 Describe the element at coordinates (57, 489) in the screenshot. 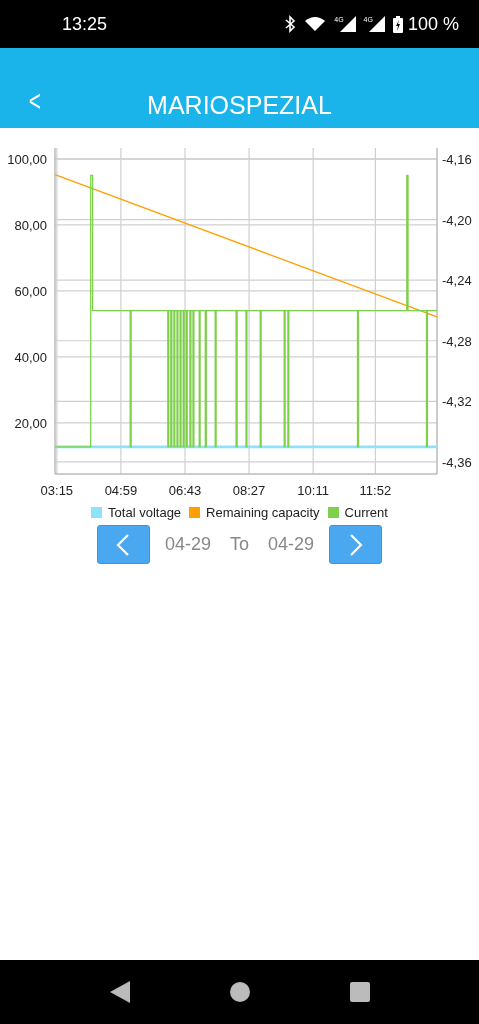

I see `x-tick-label: 03:15` at that location.